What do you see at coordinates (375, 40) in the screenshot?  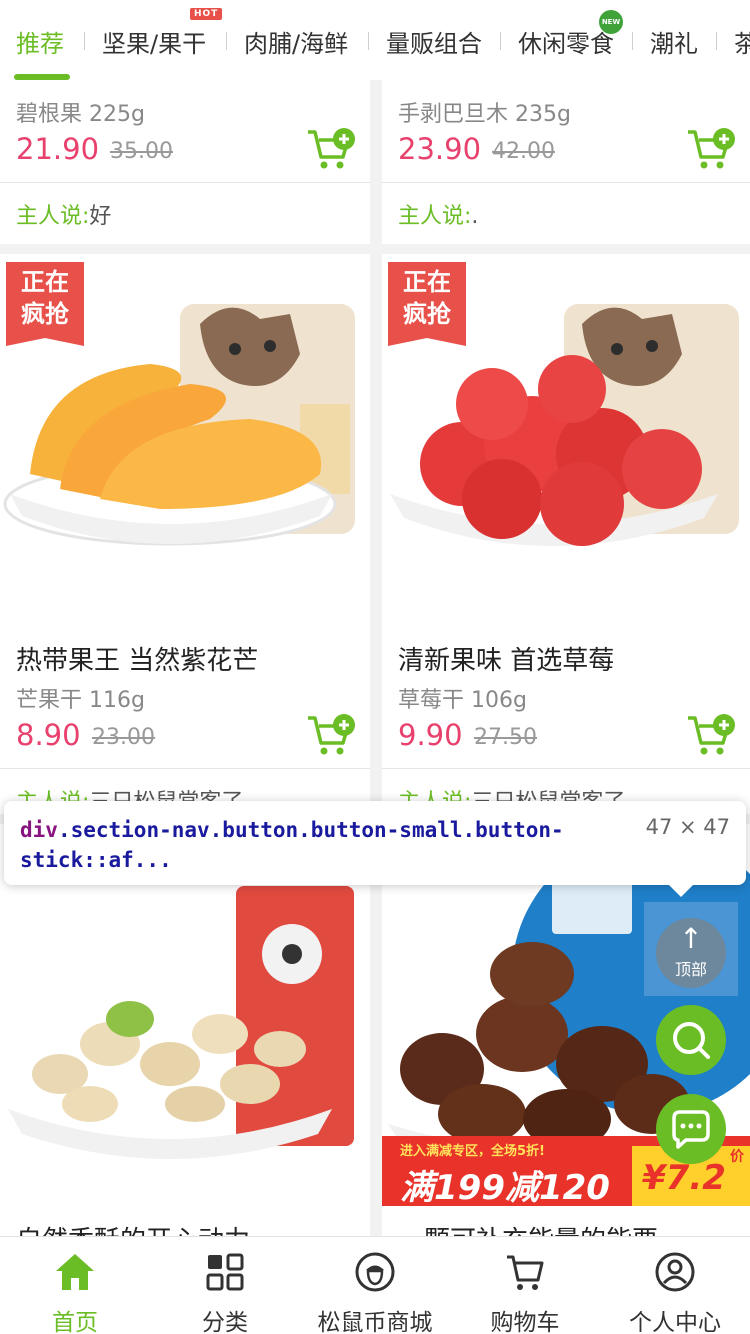 I see `category-tabs: 推荐 坚果/果干 HOT 肉脯/海鲜 量贩组合 休闲零食 NEW 潮礼 茶` at bounding box center [375, 40].